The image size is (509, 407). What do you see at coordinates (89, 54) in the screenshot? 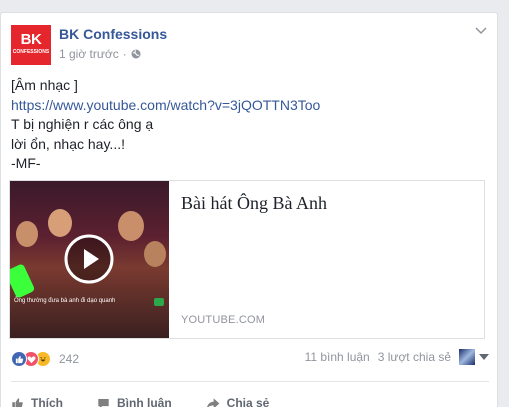
I see `post-timestamp: 1 giờ trước` at bounding box center [89, 54].